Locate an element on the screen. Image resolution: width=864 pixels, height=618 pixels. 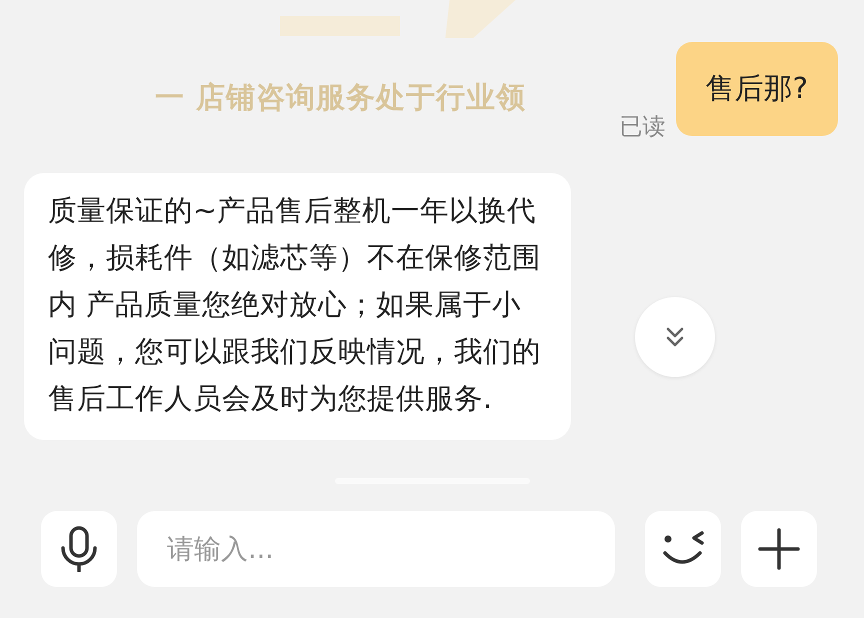
voice-button is located at coordinates (79, 549).